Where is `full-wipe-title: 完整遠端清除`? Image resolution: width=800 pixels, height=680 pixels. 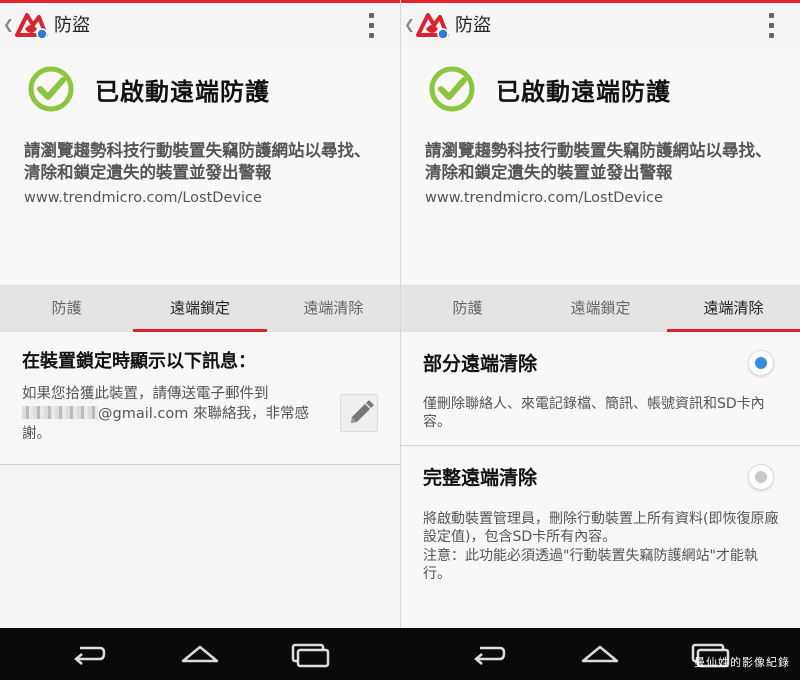
full-wipe-title: 完整遠端清除 is located at coordinates (480, 478).